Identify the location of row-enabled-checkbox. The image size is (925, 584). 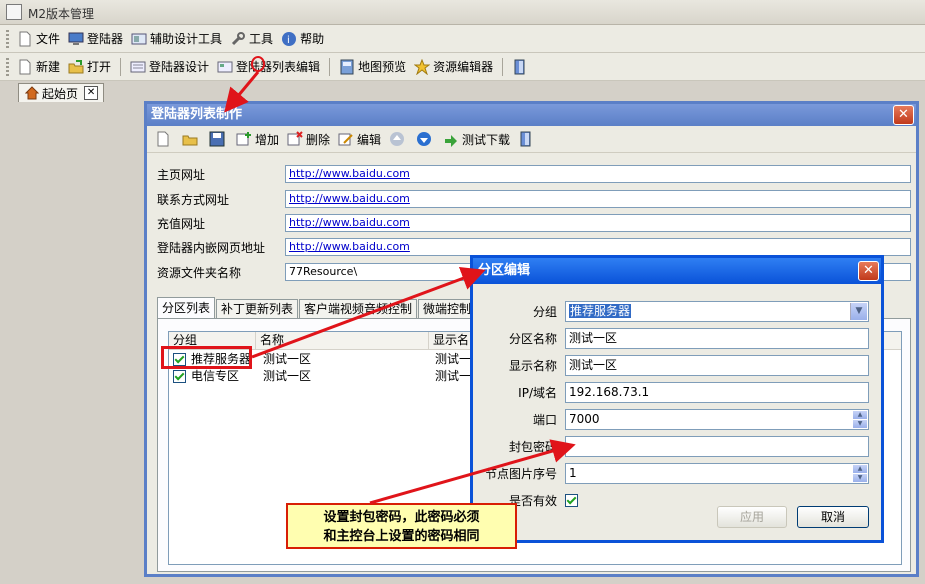
(179, 376).